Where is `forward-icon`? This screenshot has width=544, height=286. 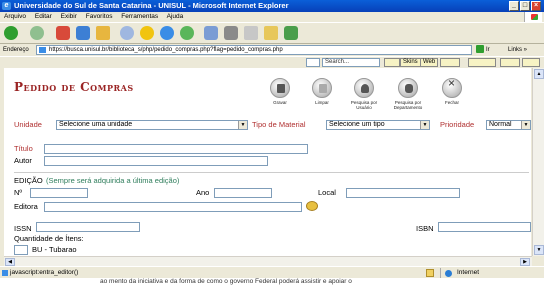 forward-icon is located at coordinates (37, 33).